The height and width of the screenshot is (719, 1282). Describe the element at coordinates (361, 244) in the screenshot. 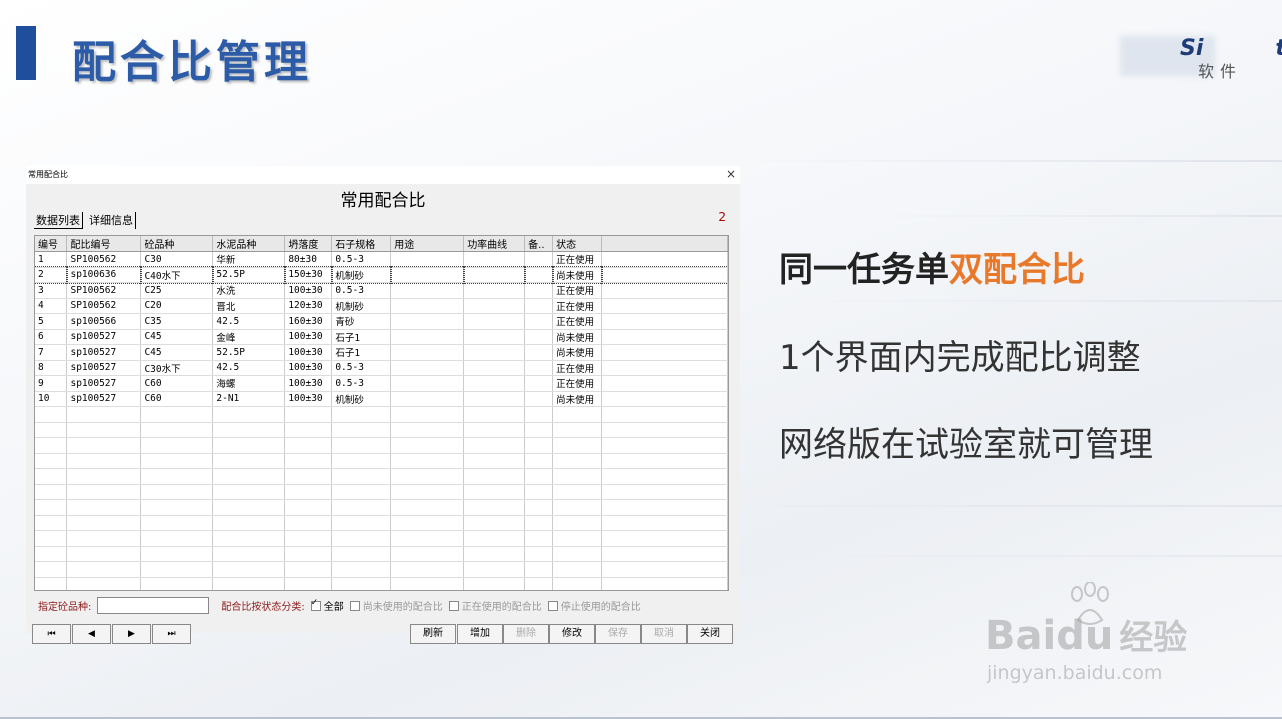

I see `column-header: 石子规格` at that location.